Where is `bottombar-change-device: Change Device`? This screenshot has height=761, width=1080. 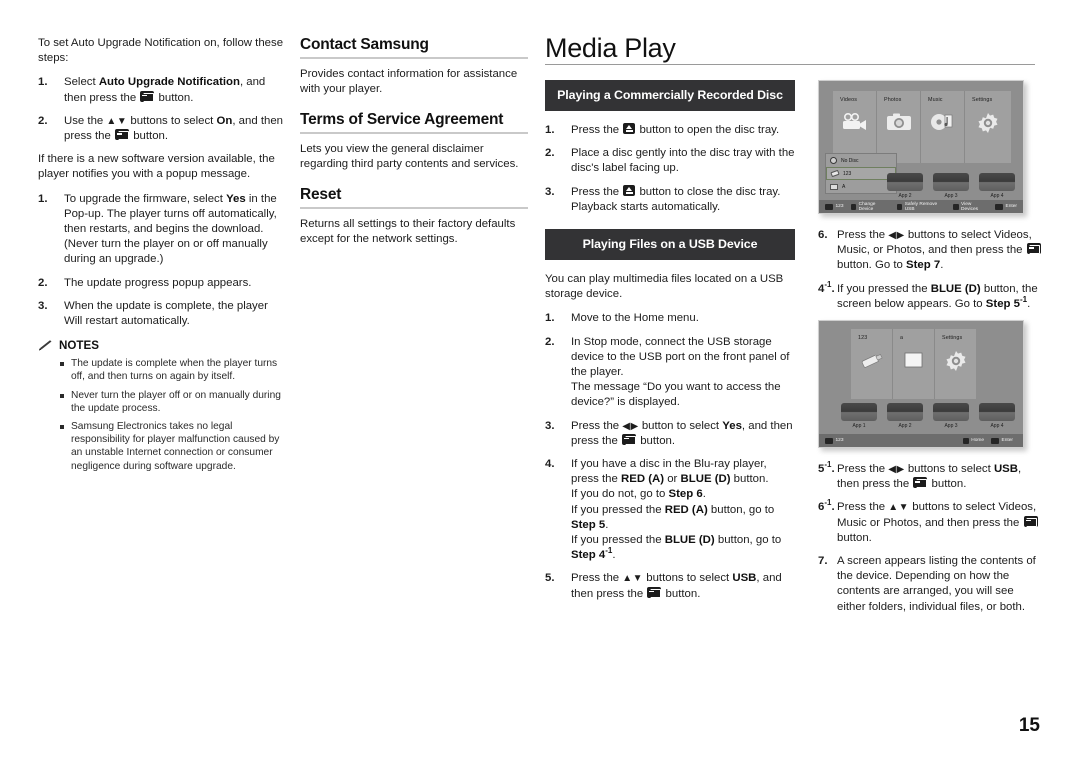
bottombar-change-device: Change Device is located at coordinates (870, 206).